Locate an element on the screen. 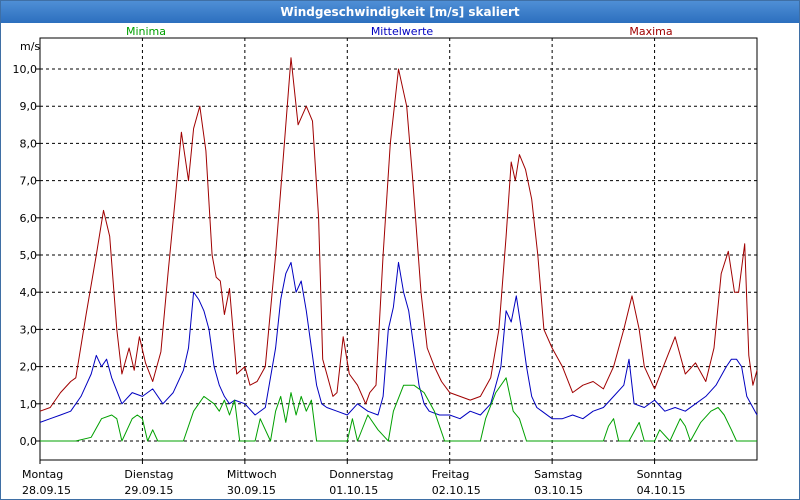 The image size is (800, 500). legend-maxima: Maxima is located at coordinates (650, 31).